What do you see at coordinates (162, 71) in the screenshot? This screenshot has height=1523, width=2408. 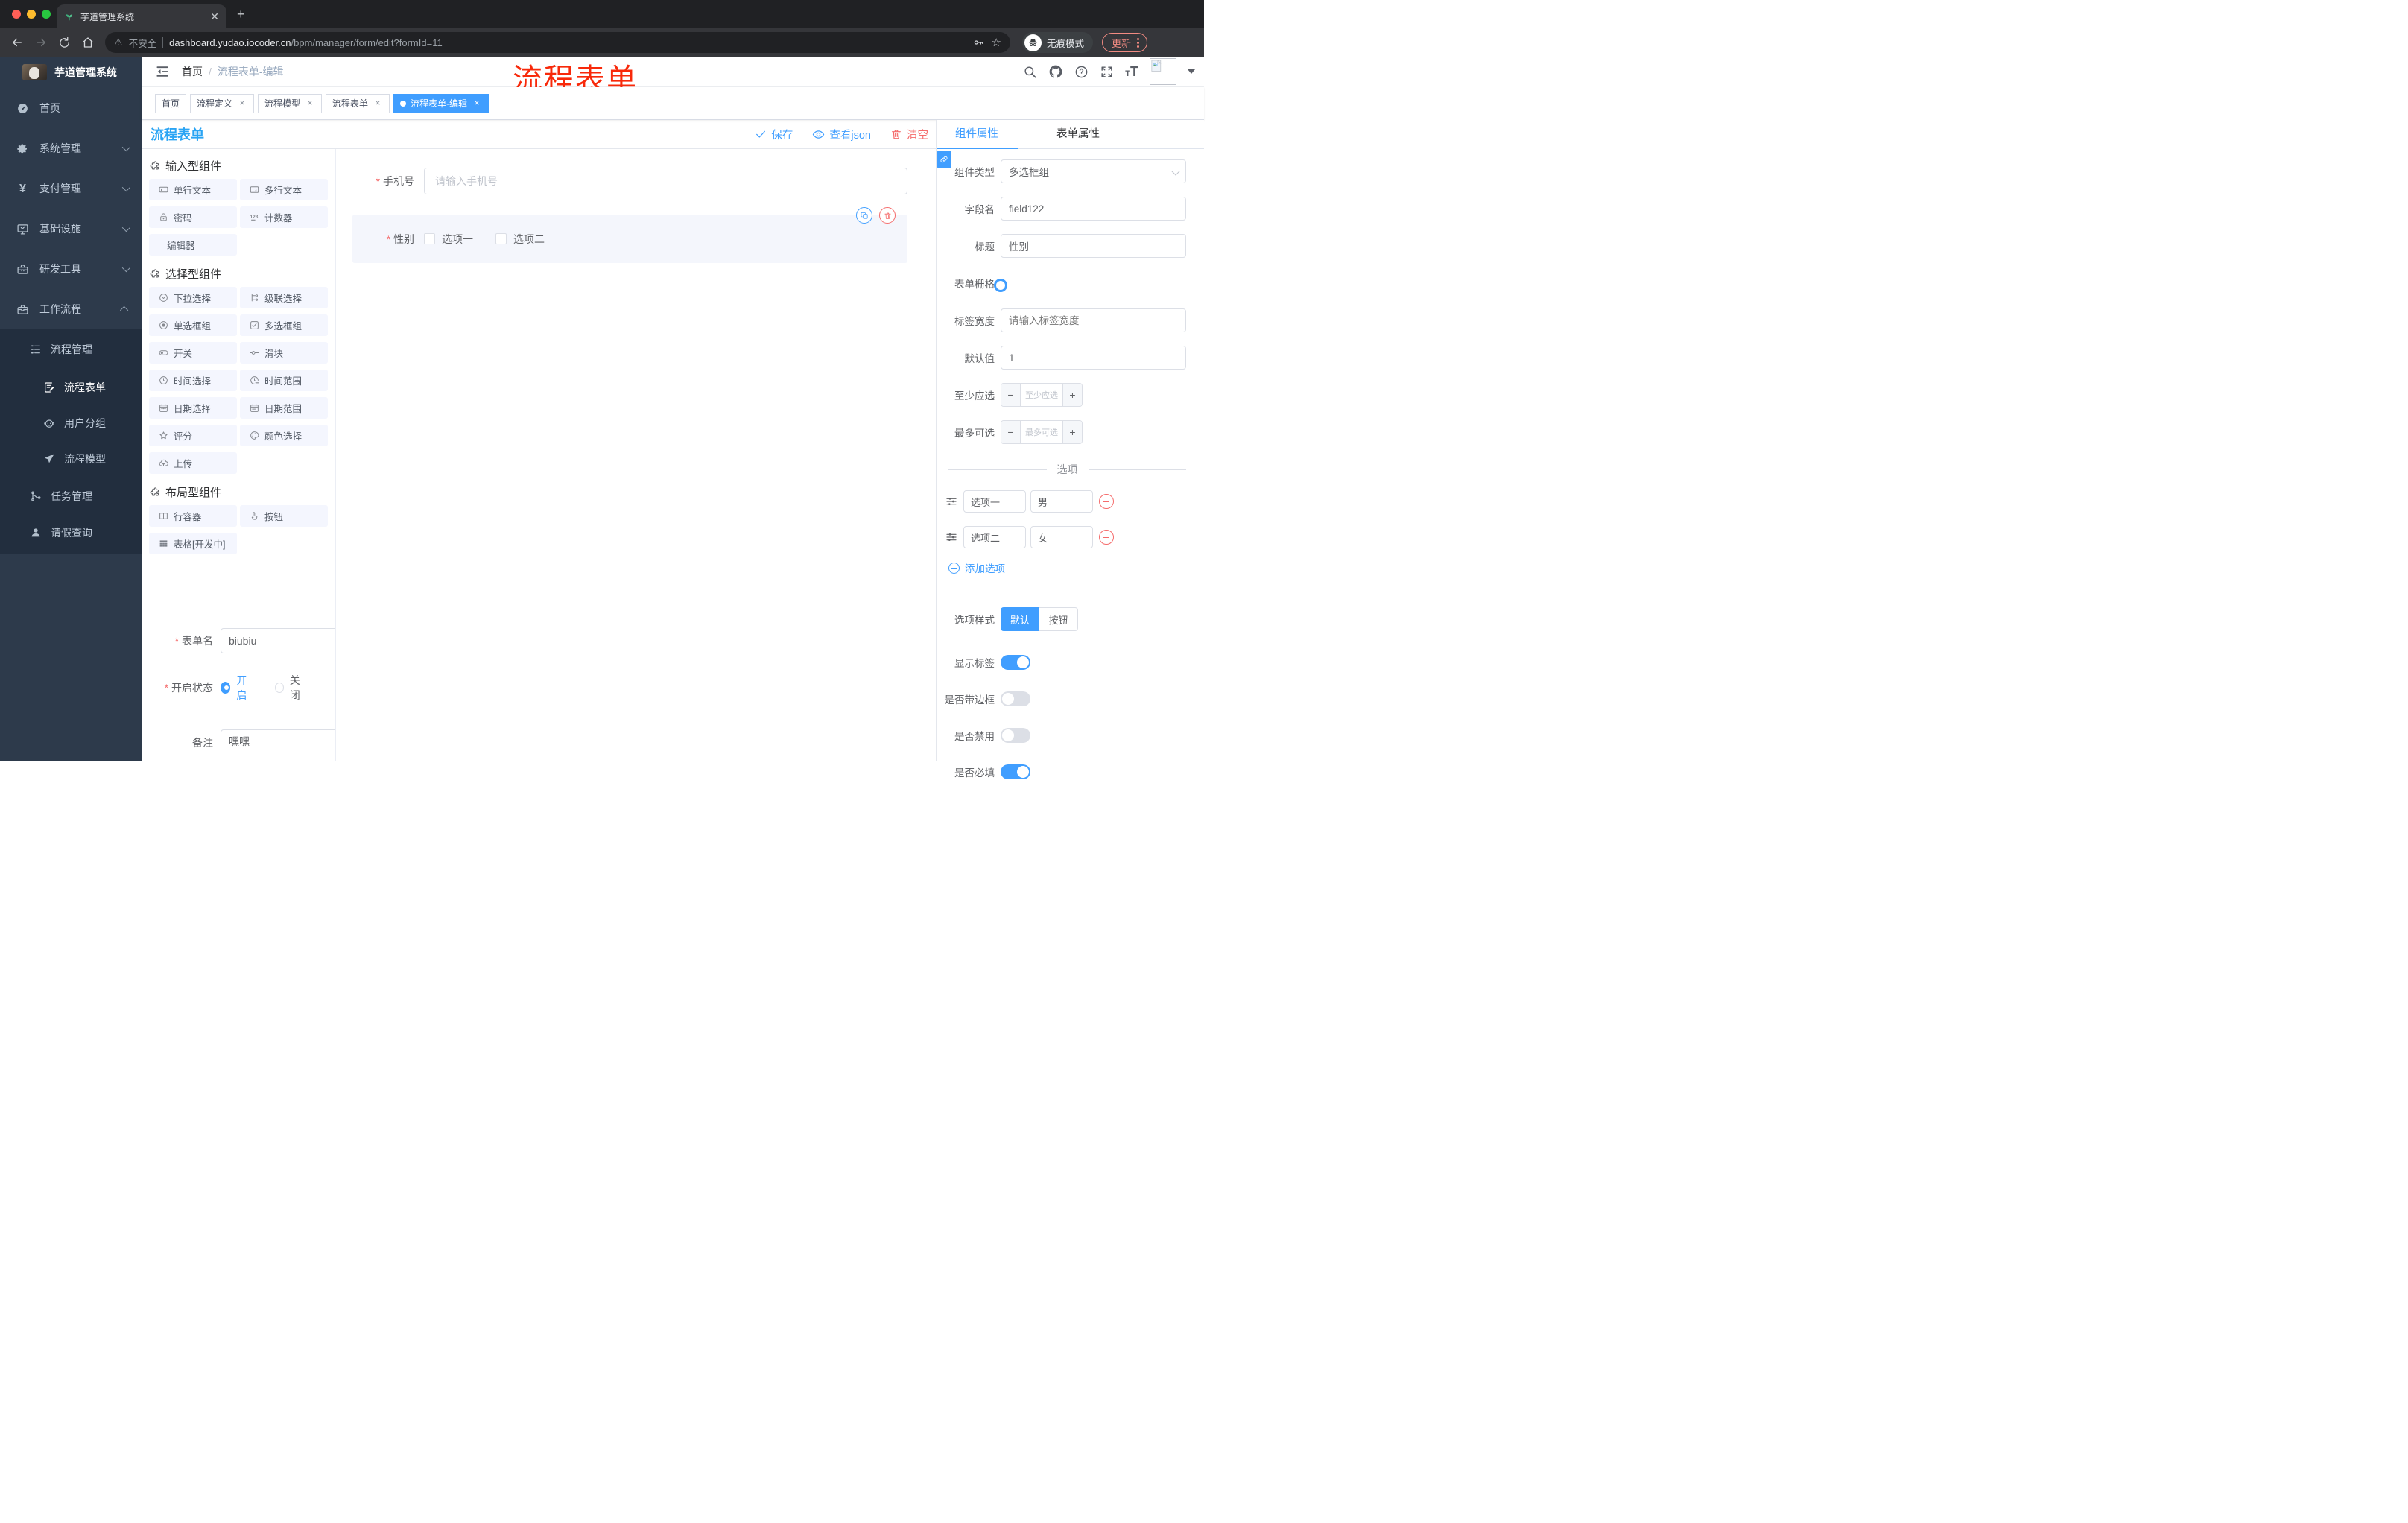 I see `sidebar-collapse-icon` at bounding box center [162, 71].